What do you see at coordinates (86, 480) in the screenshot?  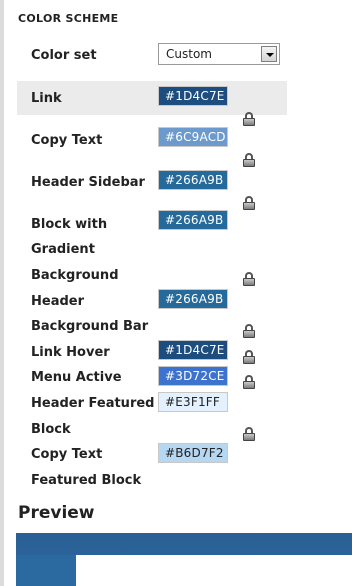 I see `copy-text-featured-block-label-line2: Featured Block` at bounding box center [86, 480].